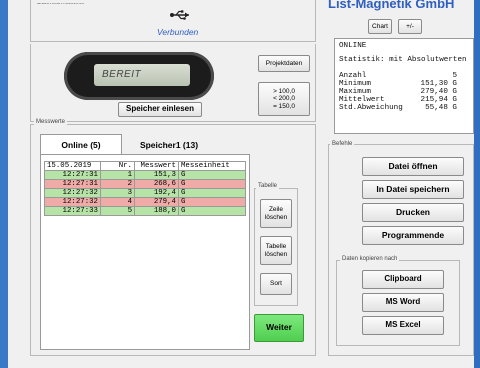 This screenshot has height=368, width=480. I want to click on tab-speicher1: Speicher1 (13), so click(169, 145).